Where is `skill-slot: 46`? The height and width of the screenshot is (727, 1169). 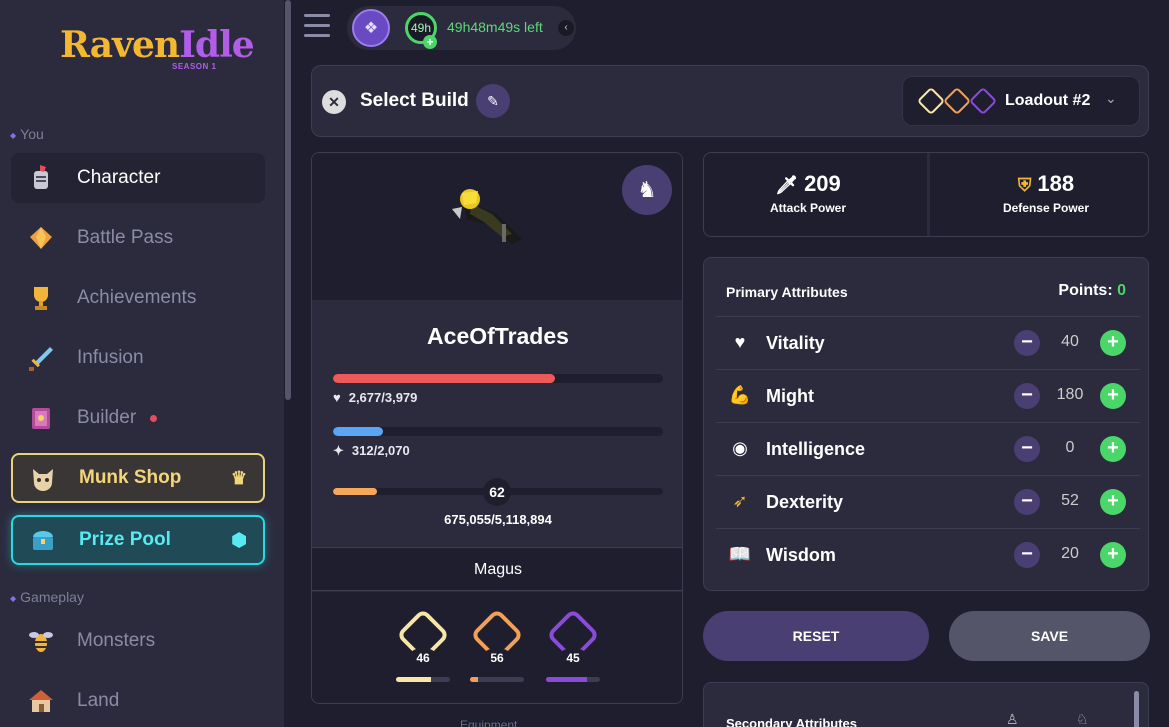 skill-slot: 46 is located at coordinates (422, 645).